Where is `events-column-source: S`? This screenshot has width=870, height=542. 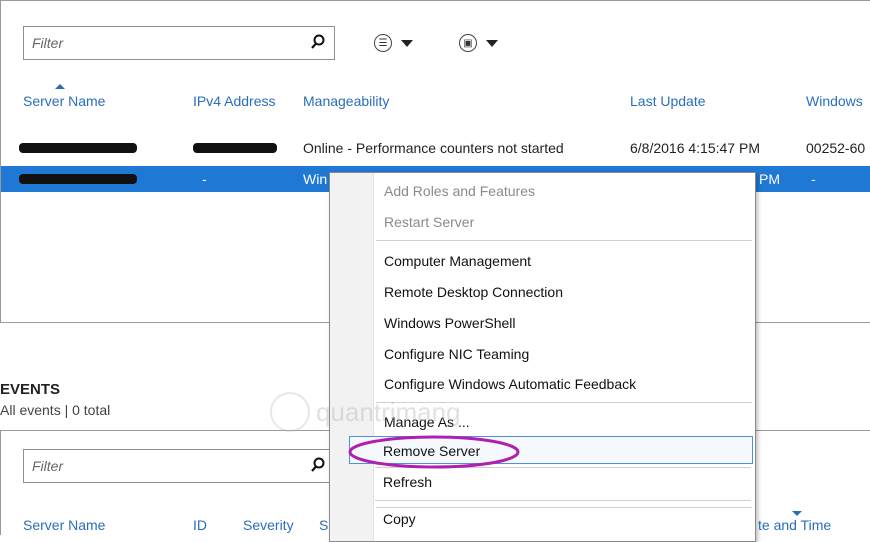 events-column-source: S is located at coordinates (323, 525).